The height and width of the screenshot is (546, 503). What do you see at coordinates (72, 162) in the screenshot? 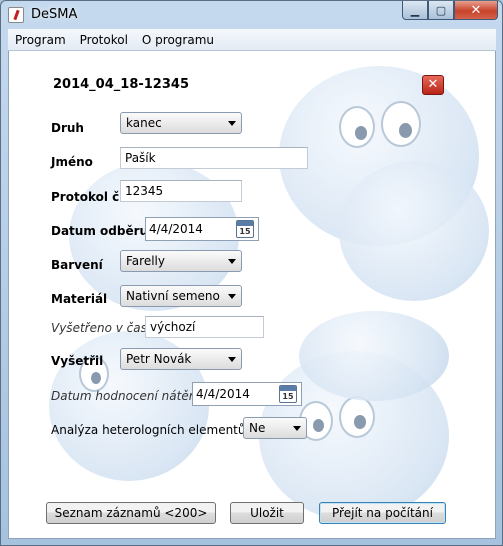
I see `jmeno-label: Jméno` at bounding box center [72, 162].